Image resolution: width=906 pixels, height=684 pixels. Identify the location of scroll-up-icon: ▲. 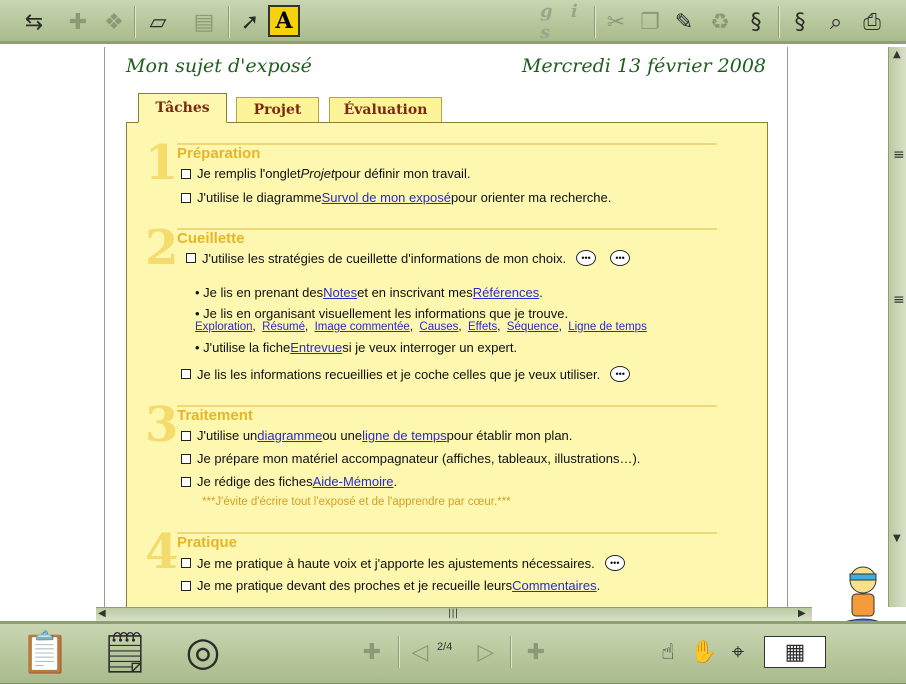
(897, 54).